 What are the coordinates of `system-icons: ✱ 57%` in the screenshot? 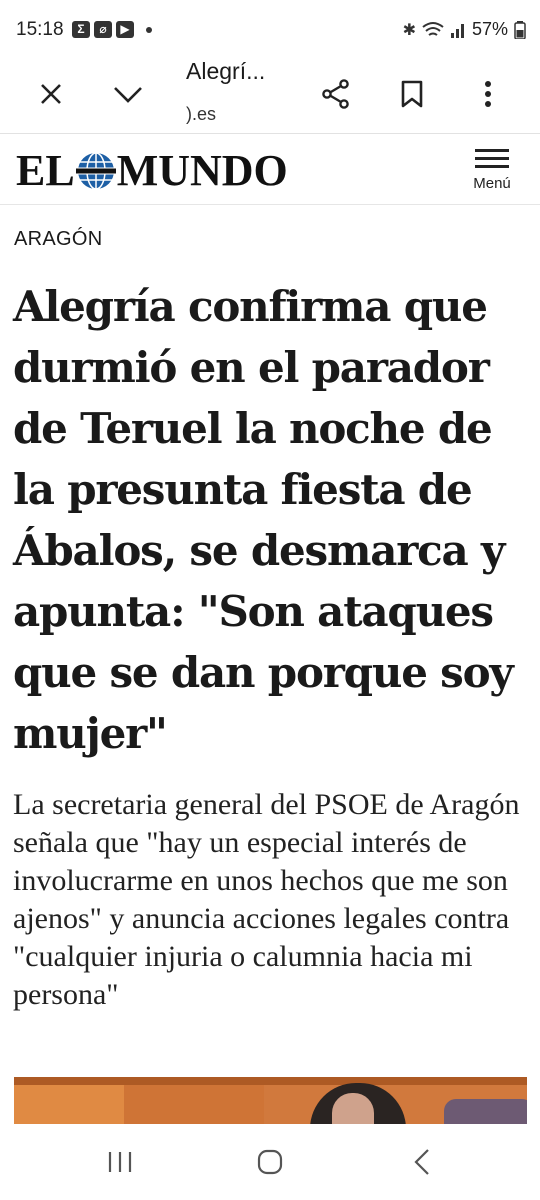 It's located at (464, 29).